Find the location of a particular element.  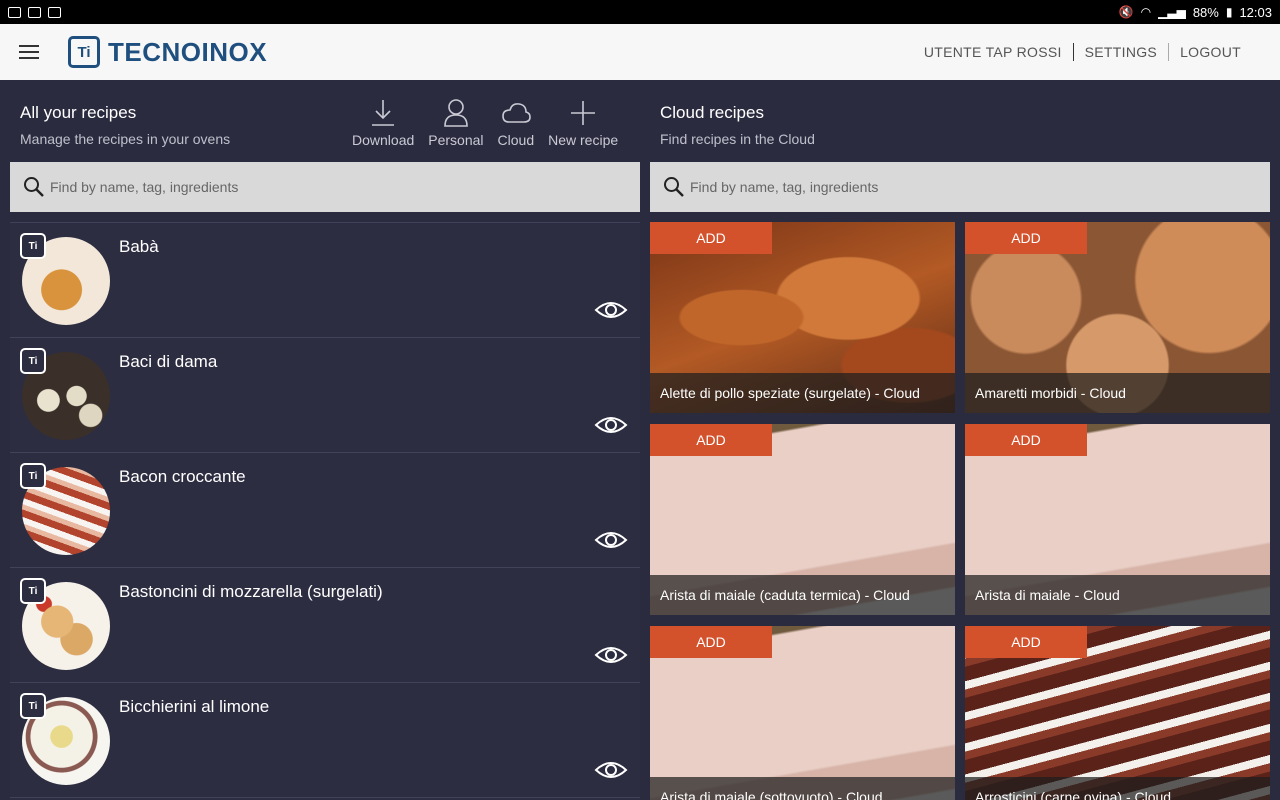

status-system: 🔇 ◠ ▁▃▅ 88% ▮ 12:03 is located at coordinates (1195, 12).